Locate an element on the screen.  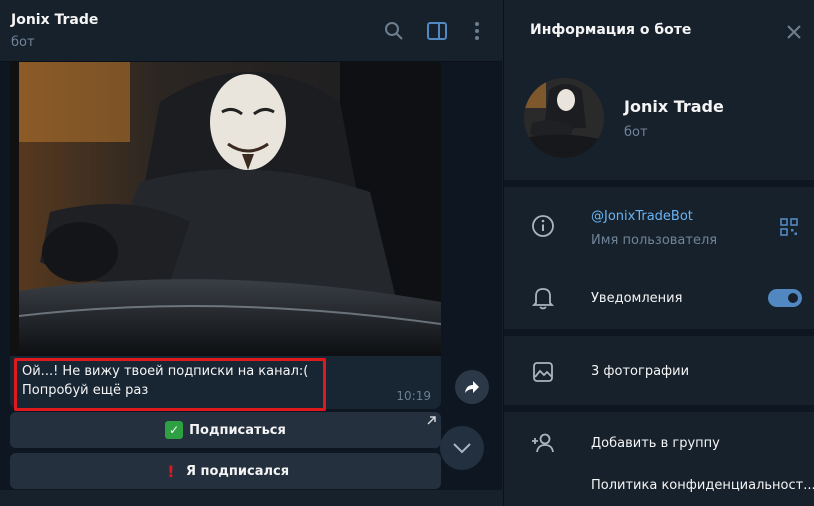
info-icon is located at coordinates (543, 226).